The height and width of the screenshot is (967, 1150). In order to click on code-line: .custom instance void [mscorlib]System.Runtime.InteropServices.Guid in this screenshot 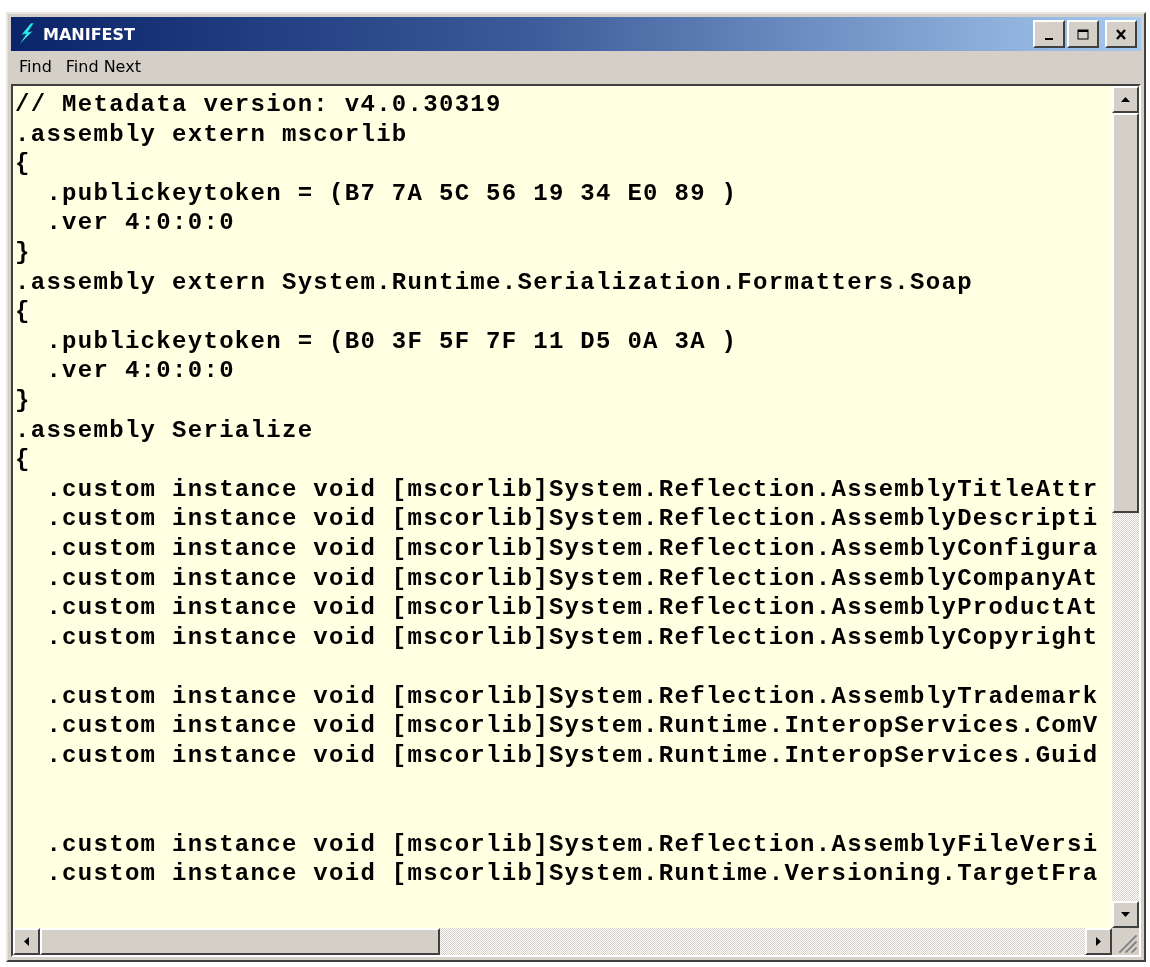, I will do `click(572, 756)`.